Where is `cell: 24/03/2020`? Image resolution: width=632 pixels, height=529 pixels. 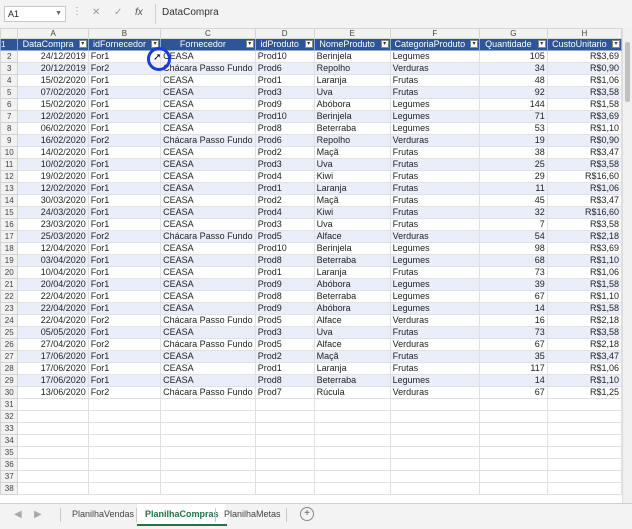 cell: 24/03/2020 is located at coordinates (53, 212).